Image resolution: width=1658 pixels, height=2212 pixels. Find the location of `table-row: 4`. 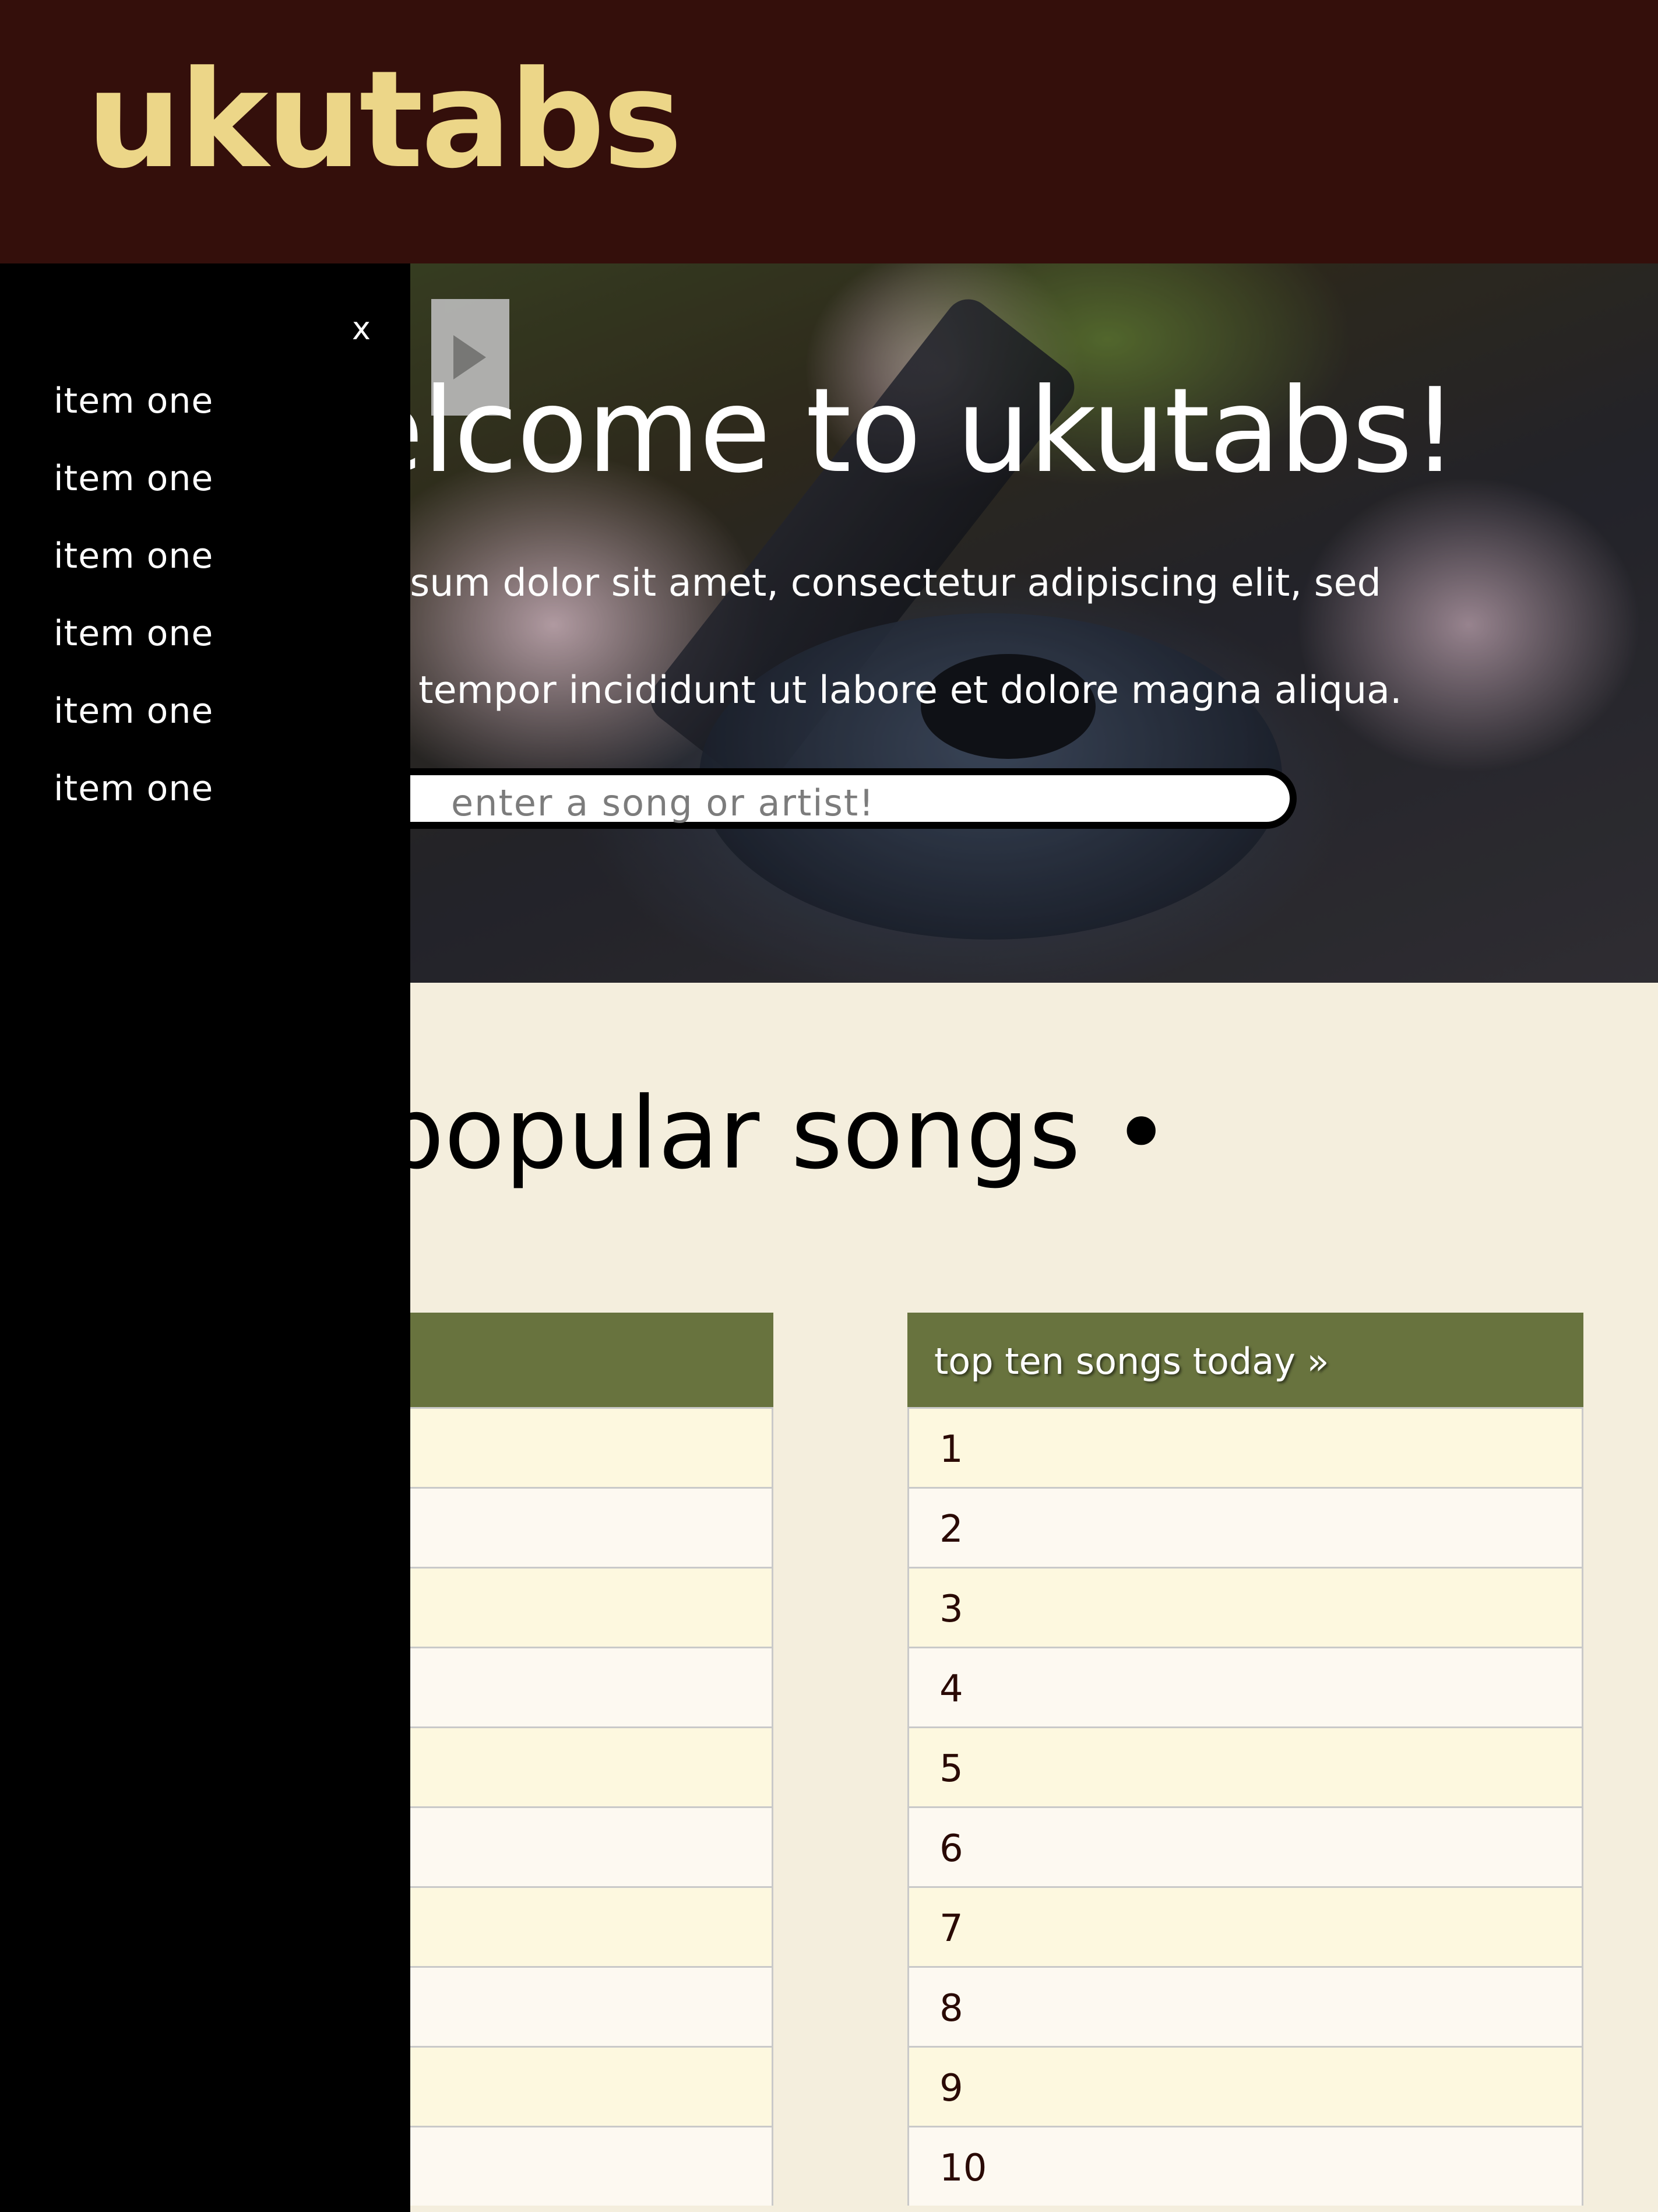

table-row: 4 is located at coordinates (1245, 1687).